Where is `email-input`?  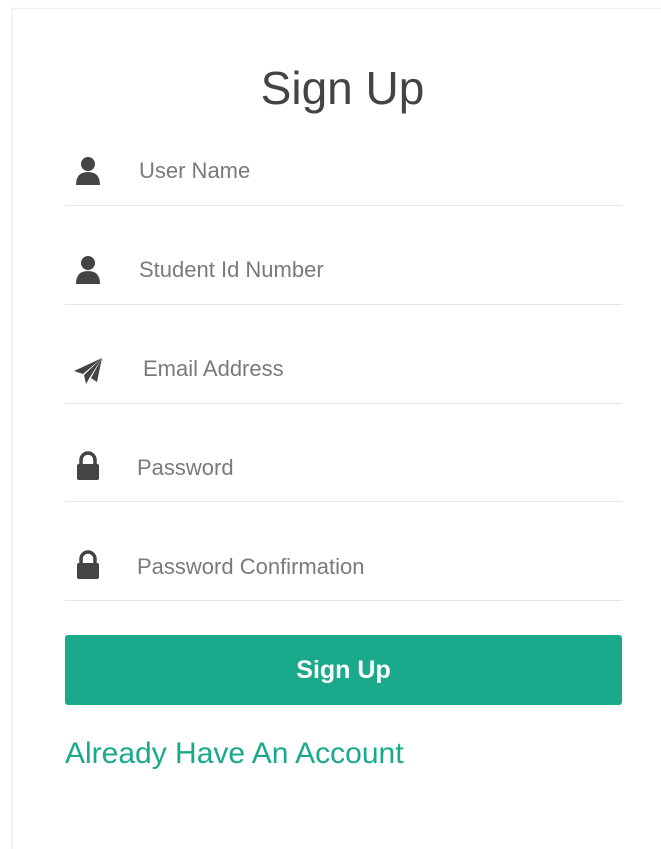 email-input is located at coordinates (373, 369).